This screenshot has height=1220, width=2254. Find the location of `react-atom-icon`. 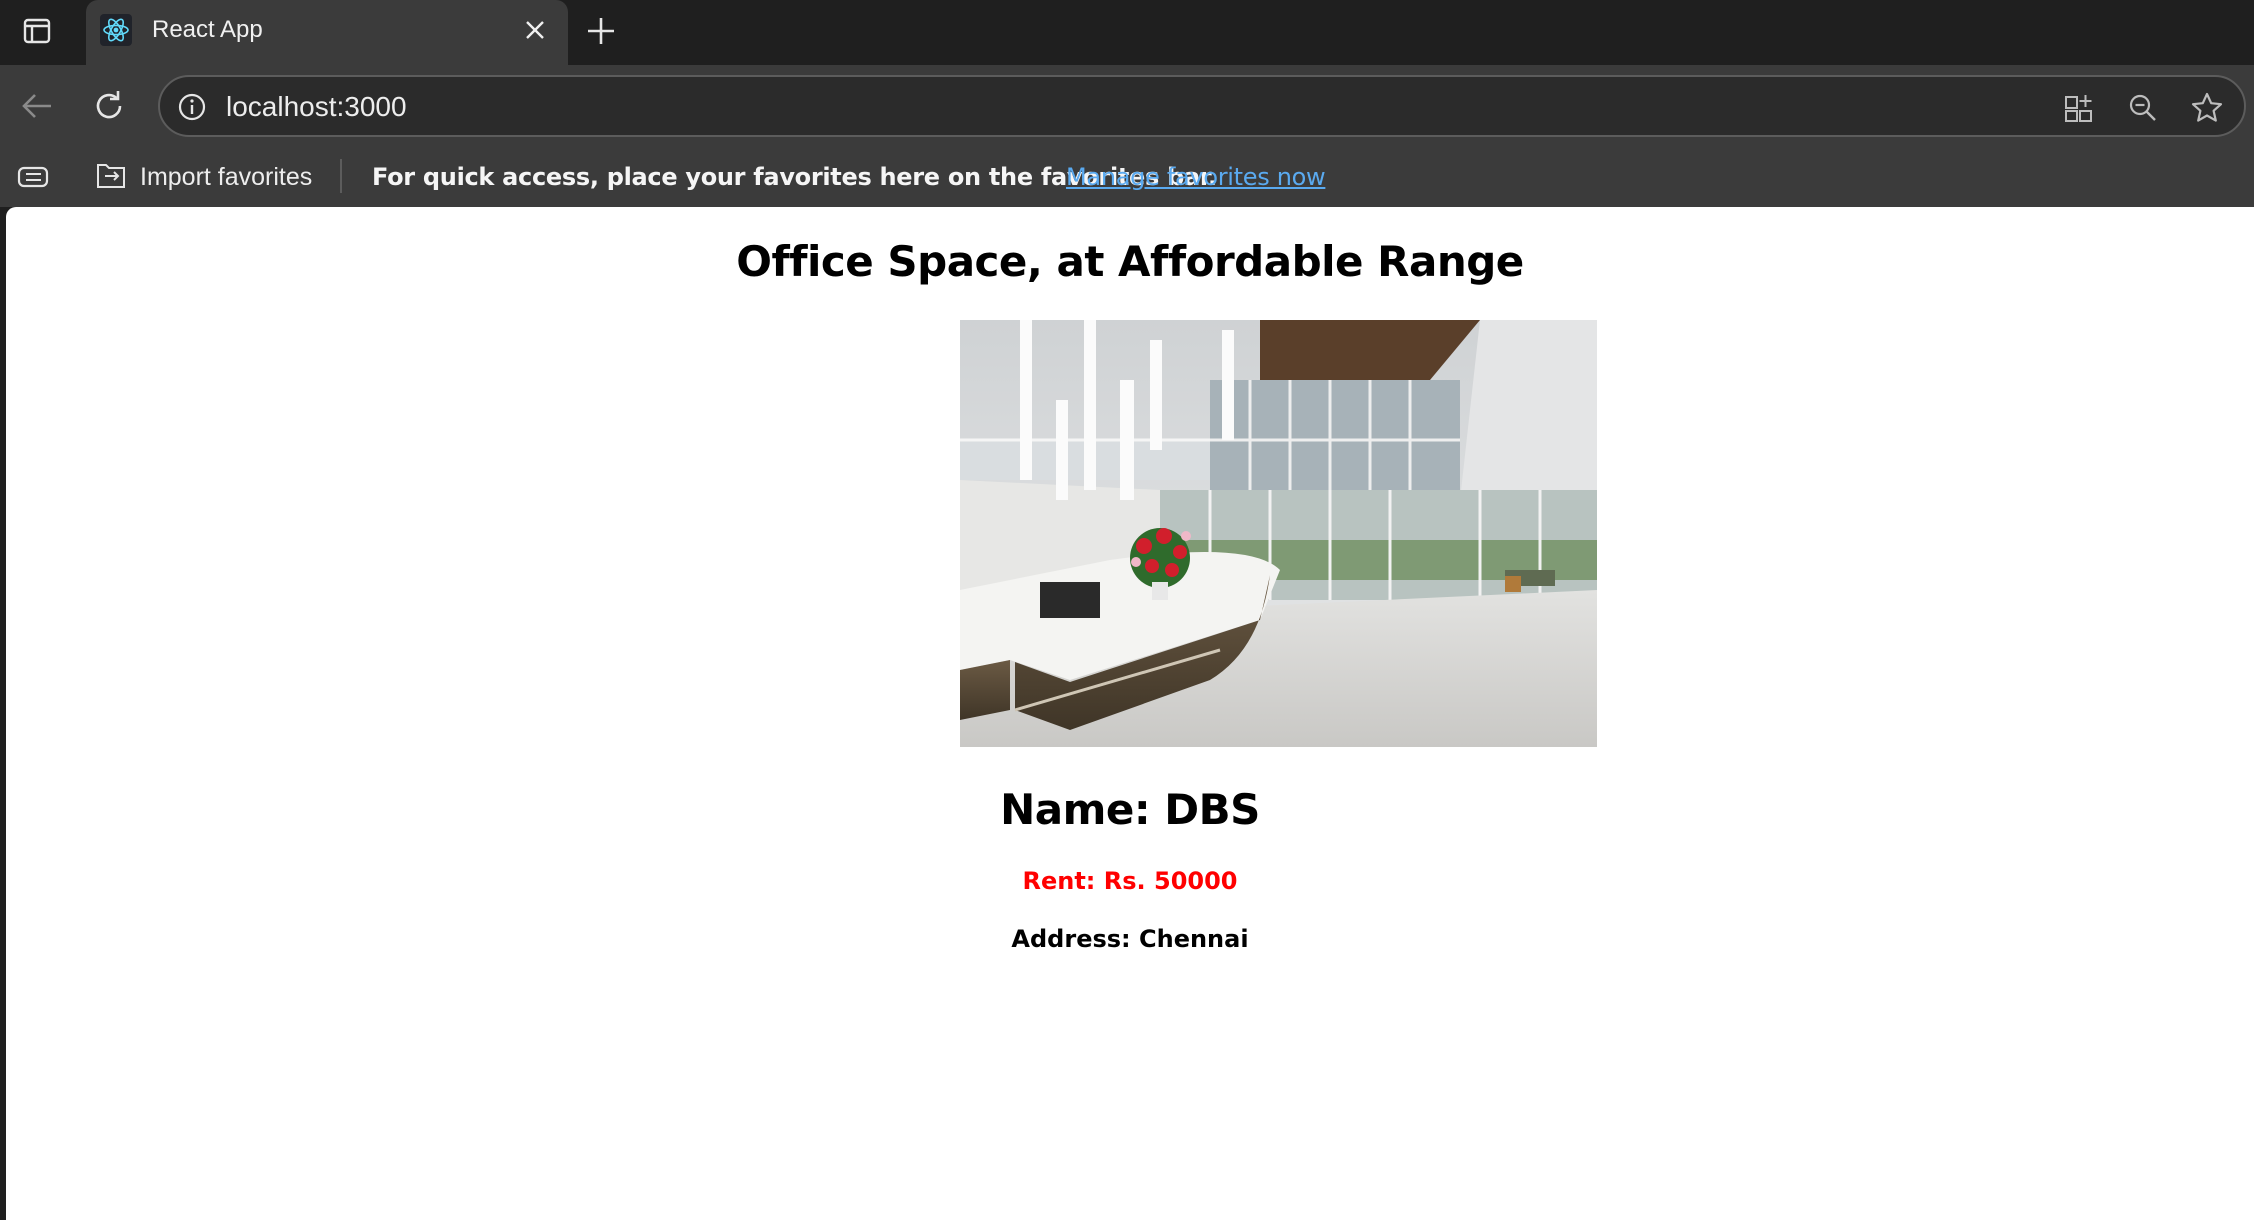

react-atom-icon is located at coordinates (116, 30).